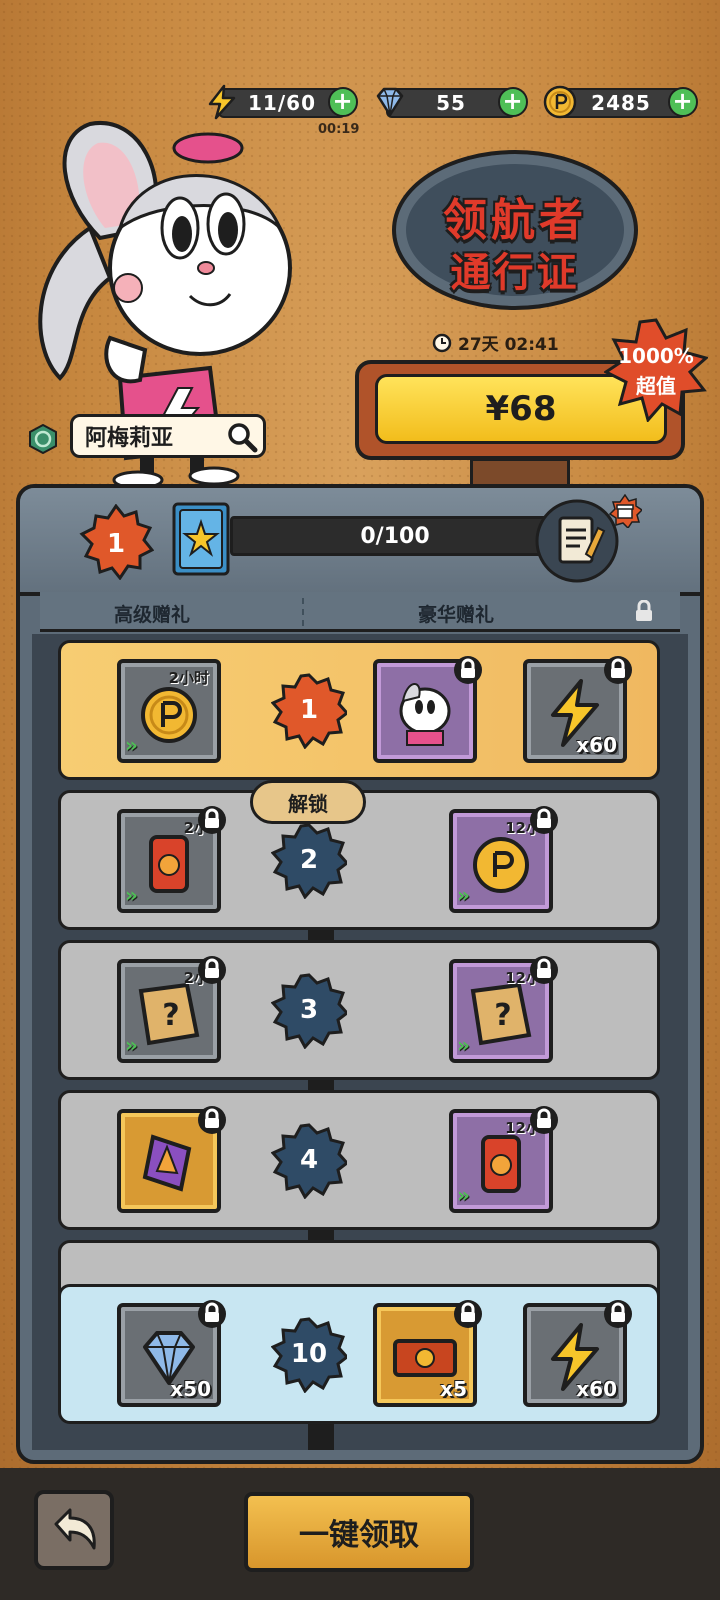 This screenshot has width=720, height=1600. I want to click on reward-slot-basic: ? 2小 », so click(171, 1009).